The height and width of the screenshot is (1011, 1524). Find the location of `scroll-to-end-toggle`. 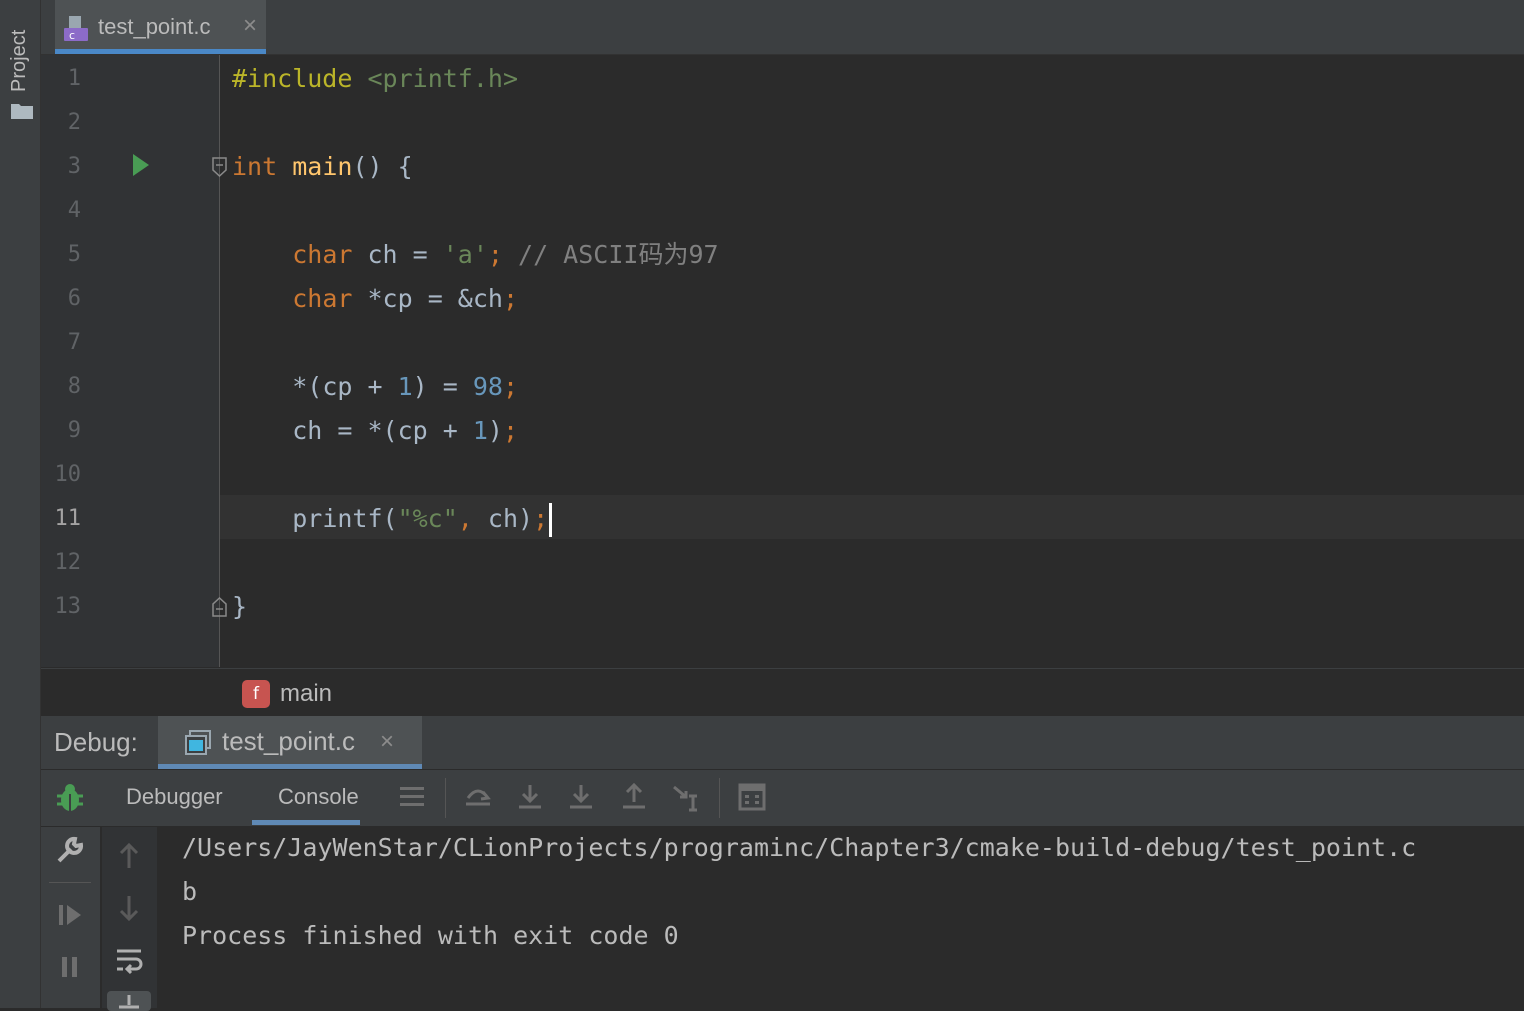

scroll-to-end-toggle is located at coordinates (129, 1001).